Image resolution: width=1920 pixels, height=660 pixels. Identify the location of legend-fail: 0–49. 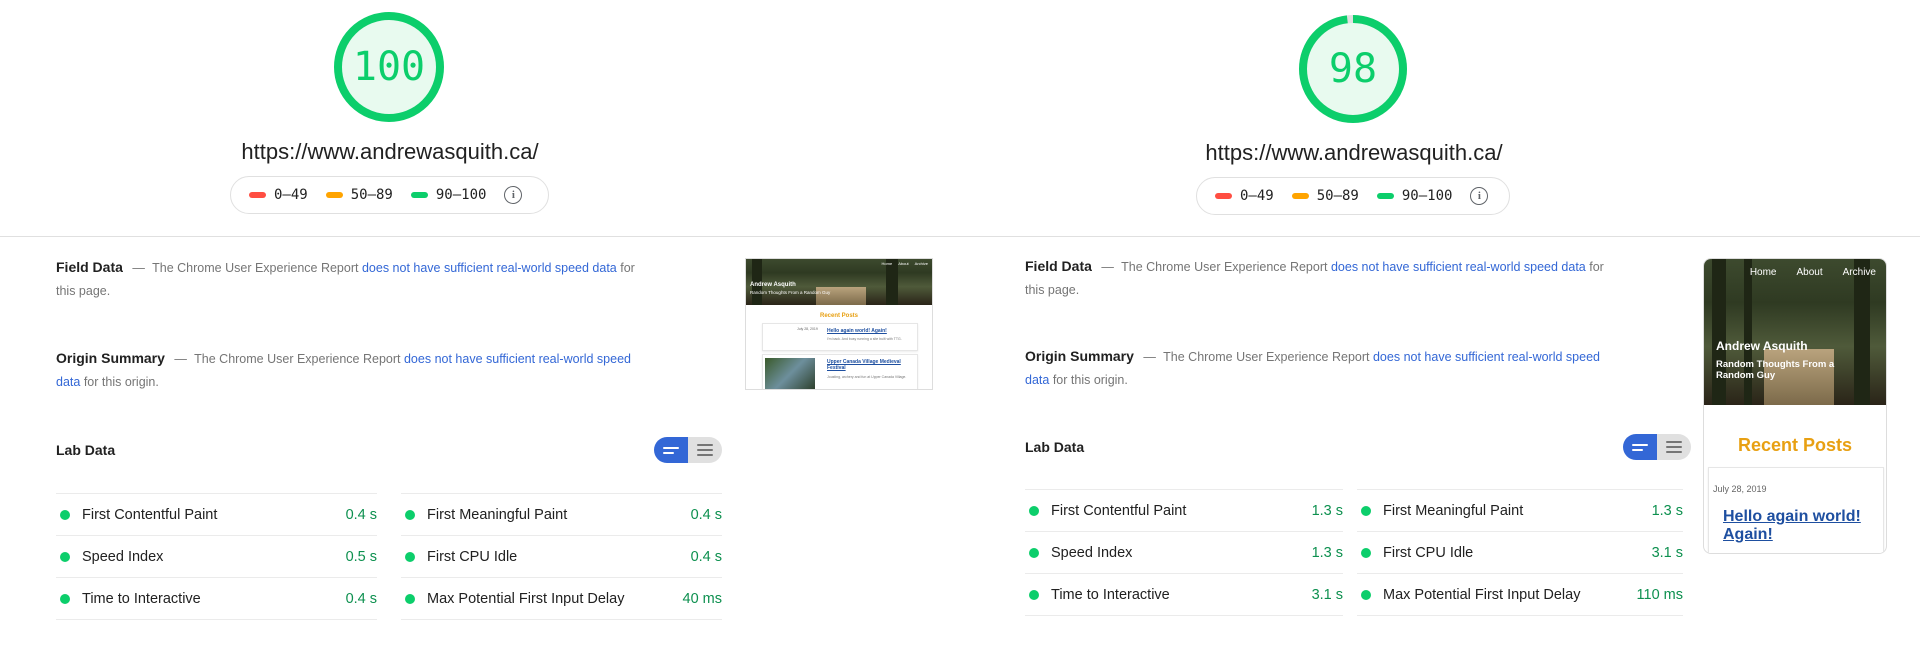
(1244, 196).